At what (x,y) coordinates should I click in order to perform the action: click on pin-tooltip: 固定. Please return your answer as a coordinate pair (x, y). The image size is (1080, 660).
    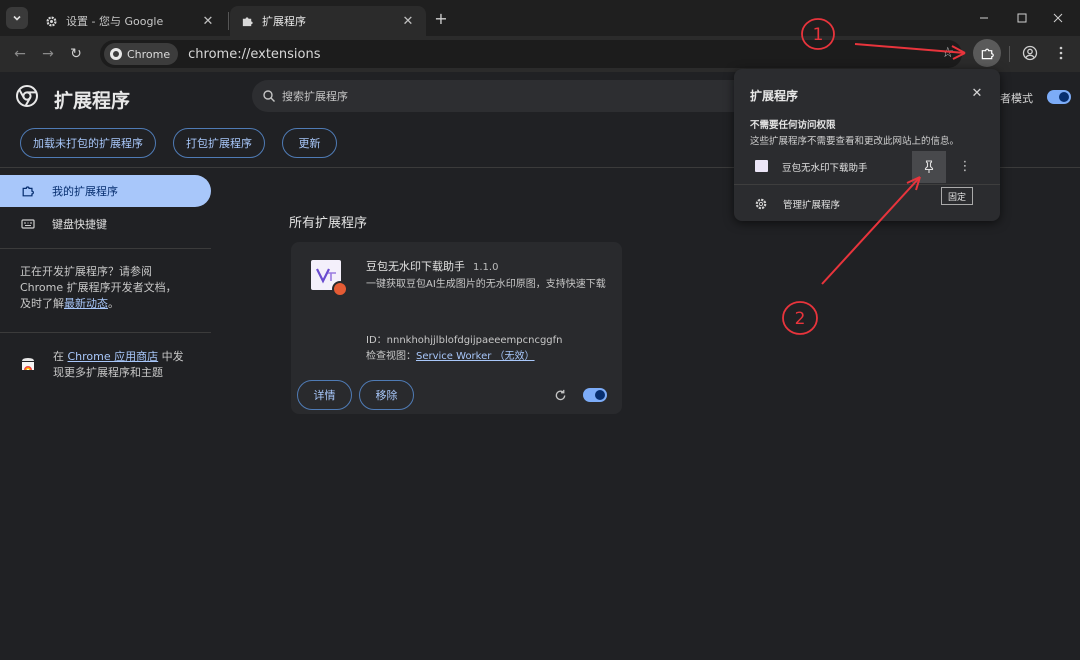
    Looking at the image, I should click on (957, 196).